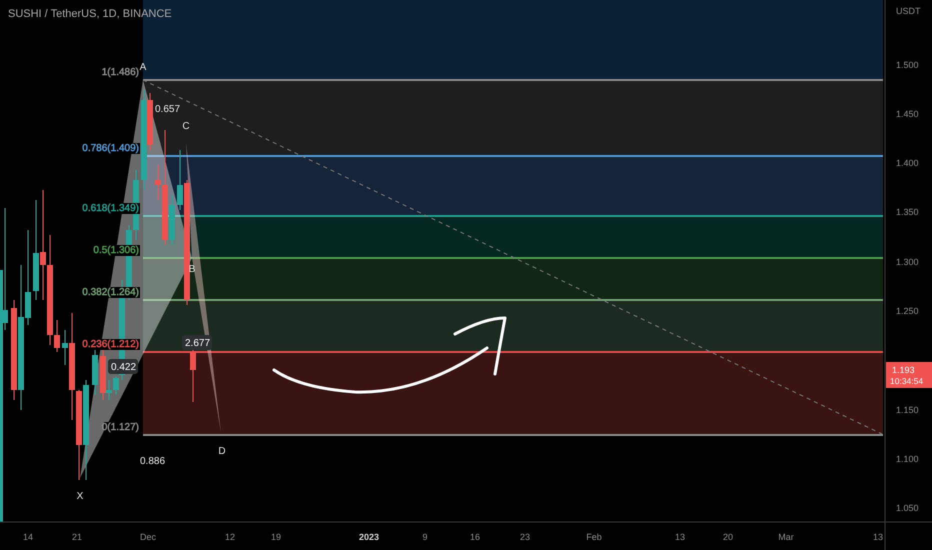  I want to click on pattern-point-label: C, so click(186, 126).